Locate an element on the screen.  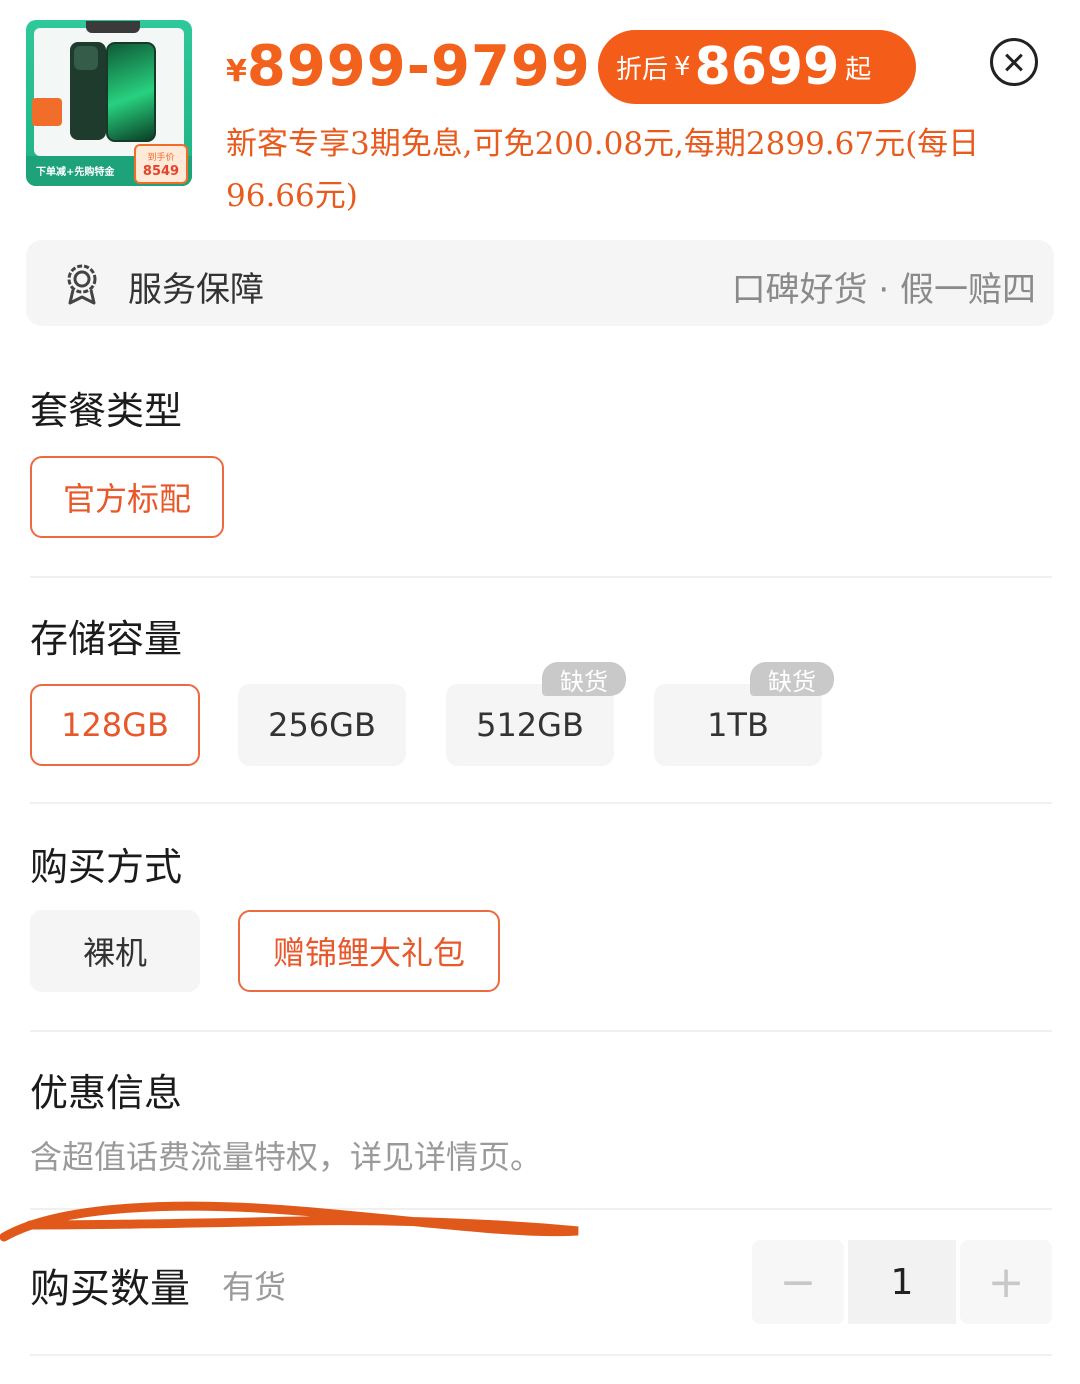
purchase-option-bare: 裸机 is located at coordinates (115, 951).